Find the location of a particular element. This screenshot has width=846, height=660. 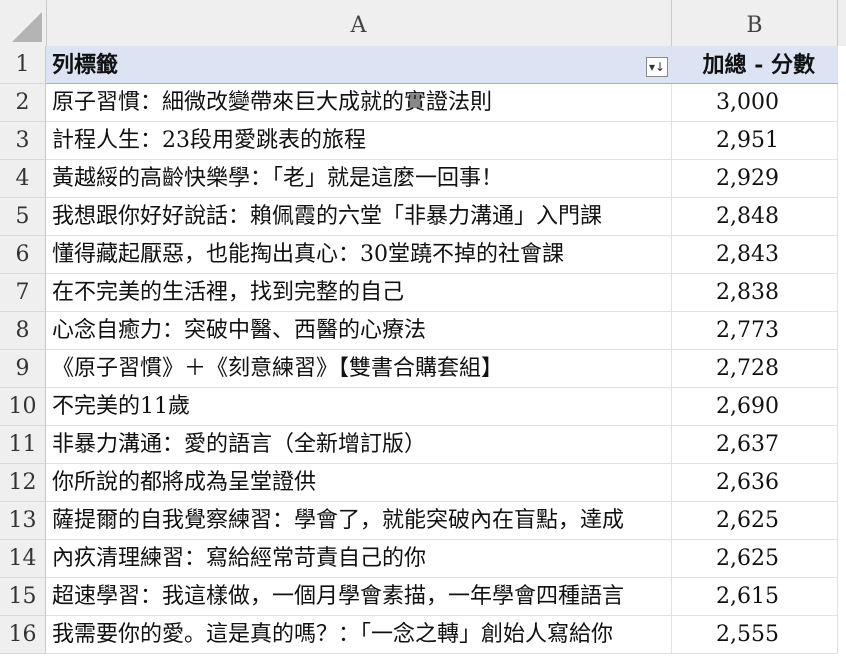

table-row: 薩提爾的自我覺察練習：學會了，就能突破內在盲點，達成 2,625 is located at coordinates (446, 521).